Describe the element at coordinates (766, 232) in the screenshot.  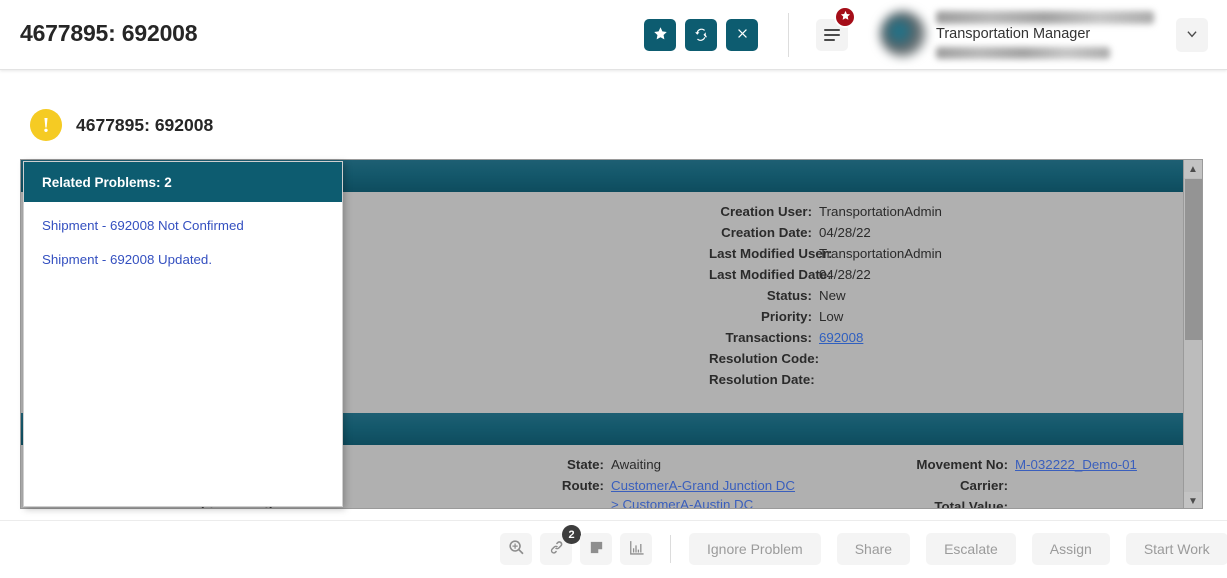
I see `field-label: Creation Date:` at that location.